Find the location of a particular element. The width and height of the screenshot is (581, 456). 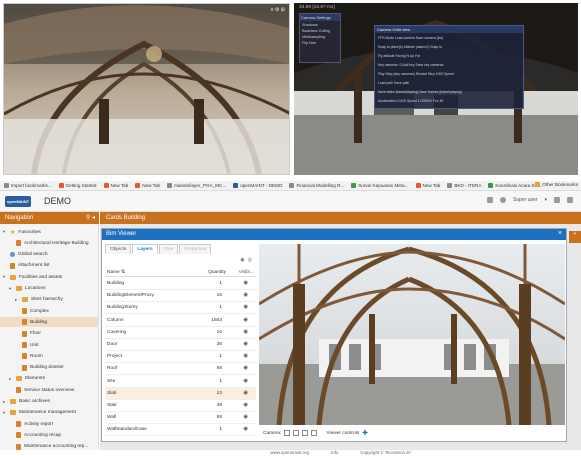

tab-layers: Layers is located at coordinates (145, 249).